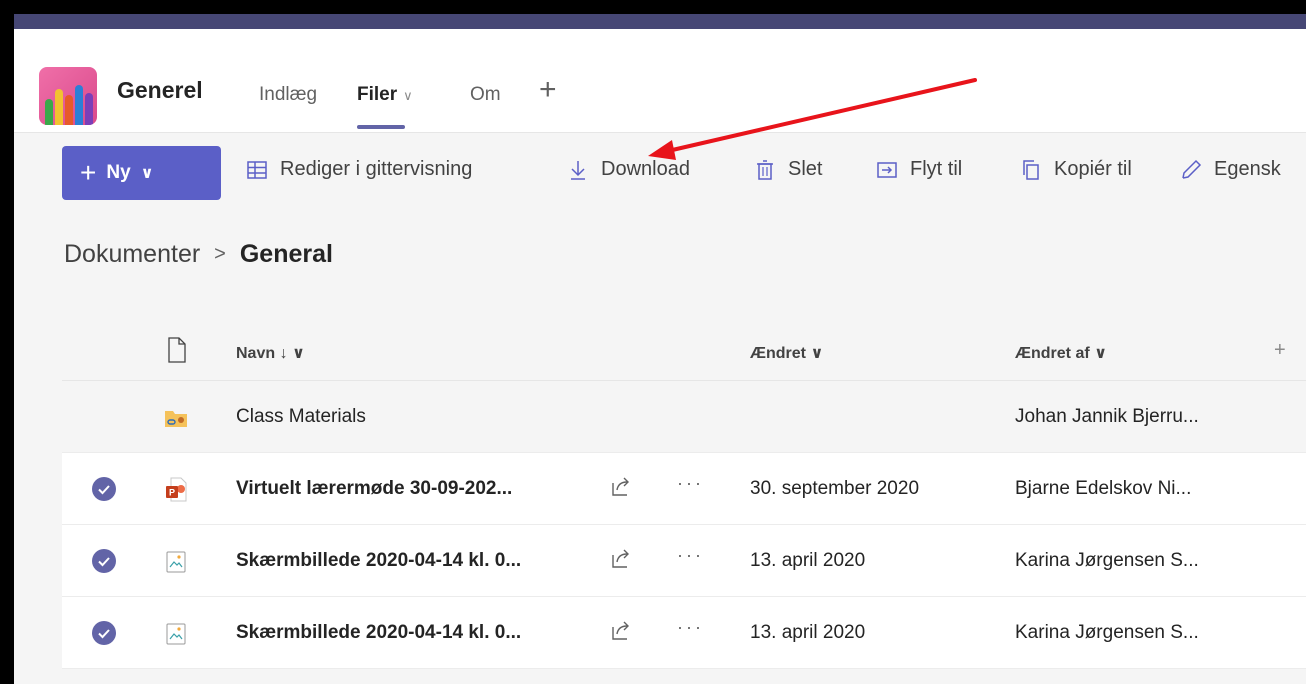  Describe the element at coordinates (381, 127) in the screenshot. I see `active-tab-indicator` at that location.